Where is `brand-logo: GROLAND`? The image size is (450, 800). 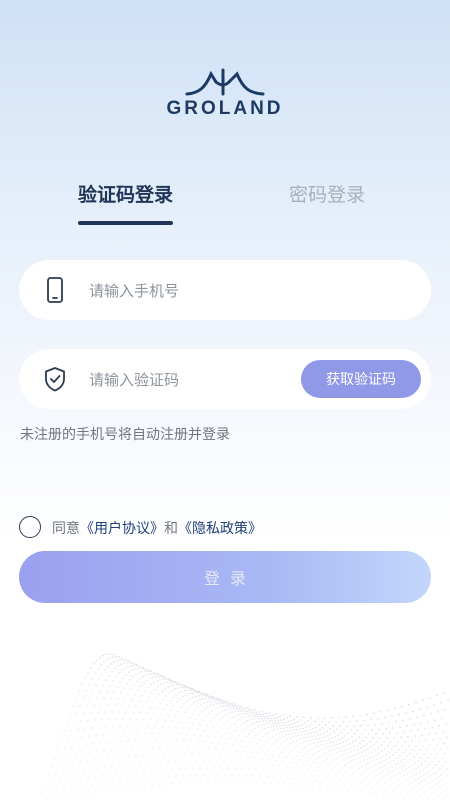 brand-logo: GROLAND is located at coordinates (225, 93).